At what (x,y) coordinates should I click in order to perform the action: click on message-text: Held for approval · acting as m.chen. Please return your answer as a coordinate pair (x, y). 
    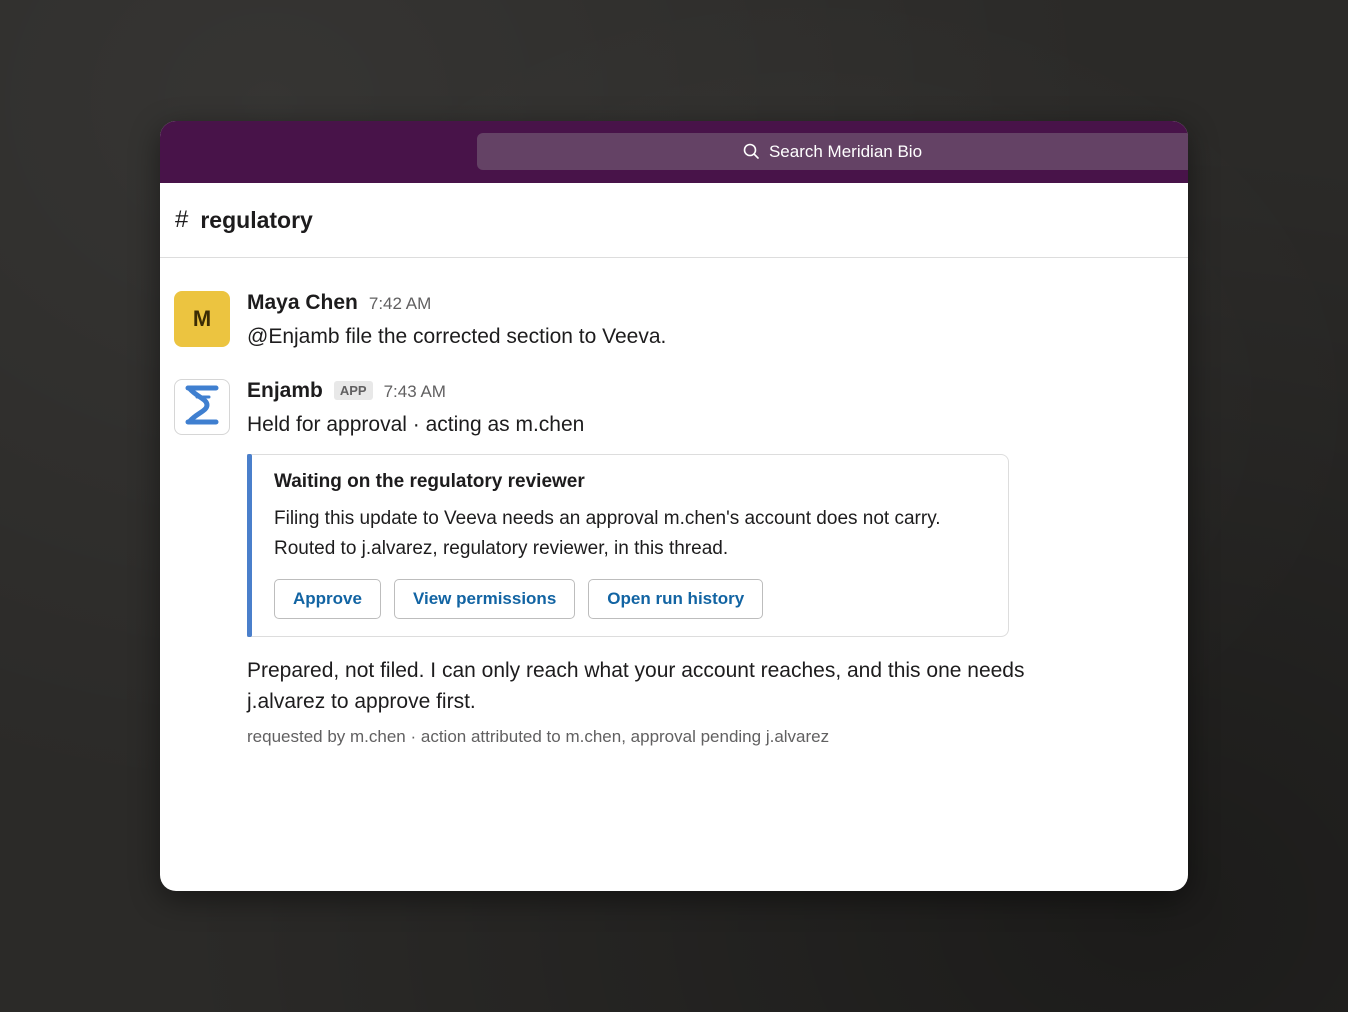
    Looking at the image, I should click on (416, 424).